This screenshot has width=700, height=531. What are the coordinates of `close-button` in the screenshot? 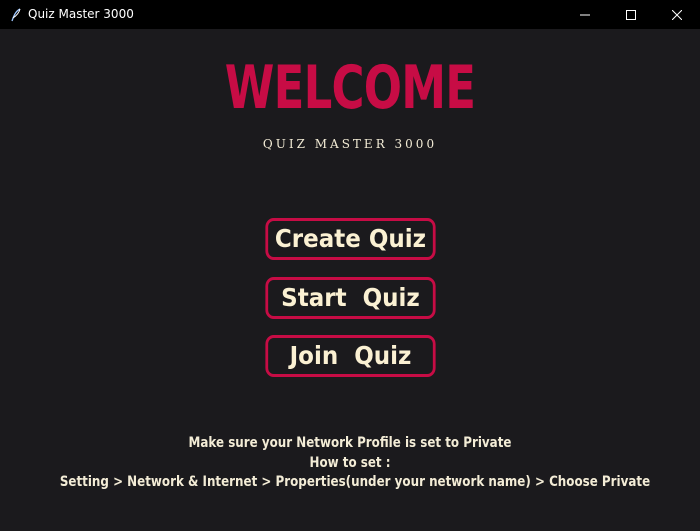 It's located at (677, 14).